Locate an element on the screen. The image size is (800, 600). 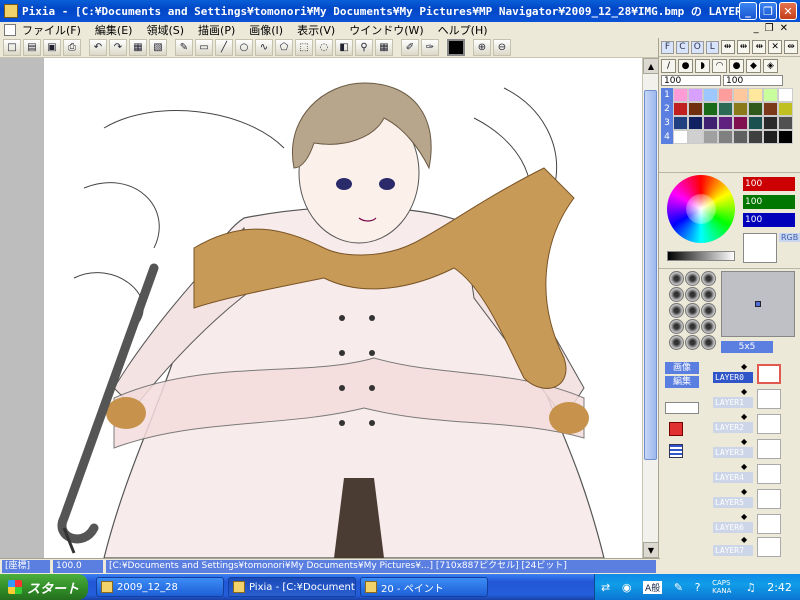
layer-row-2: ◆ LAYER2 is located at coordinates (752, 424).